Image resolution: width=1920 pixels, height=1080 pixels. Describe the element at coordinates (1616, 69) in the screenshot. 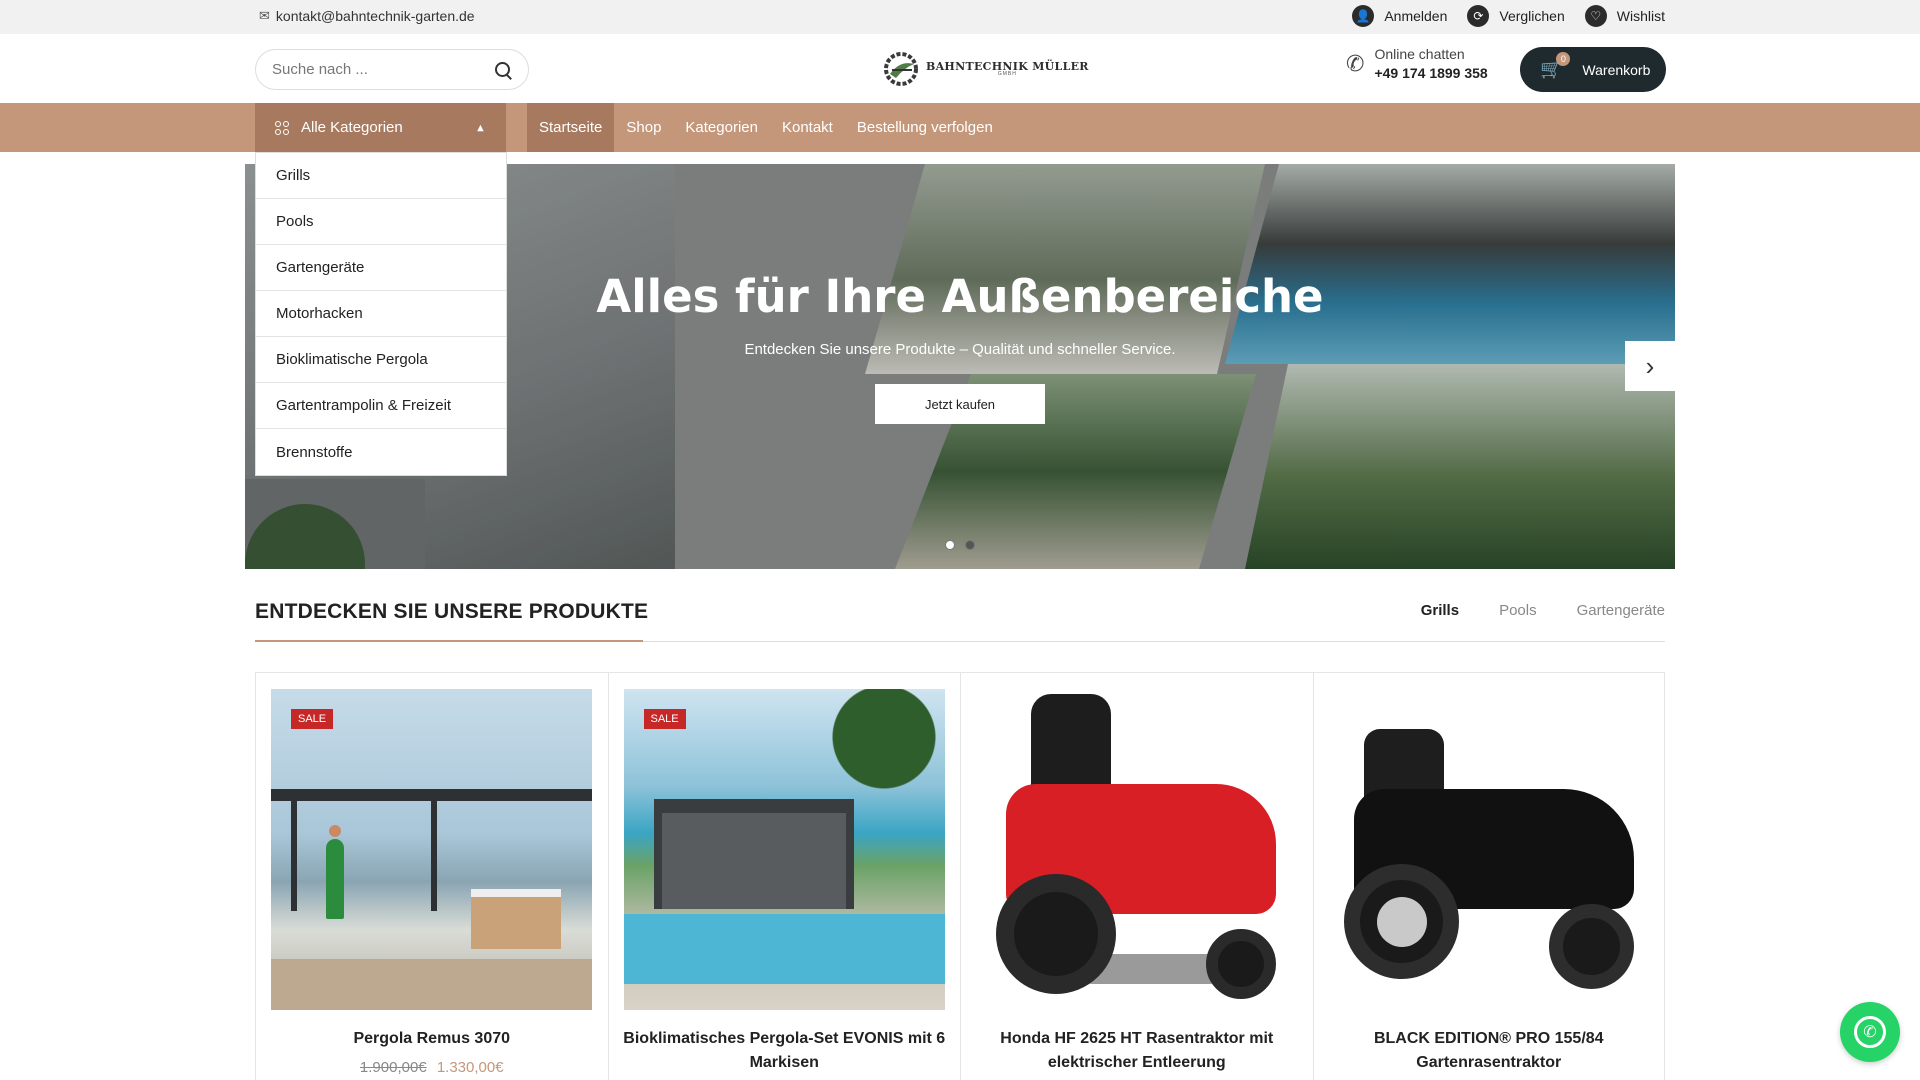

I see `cart-label: Warenkorb` at that location.